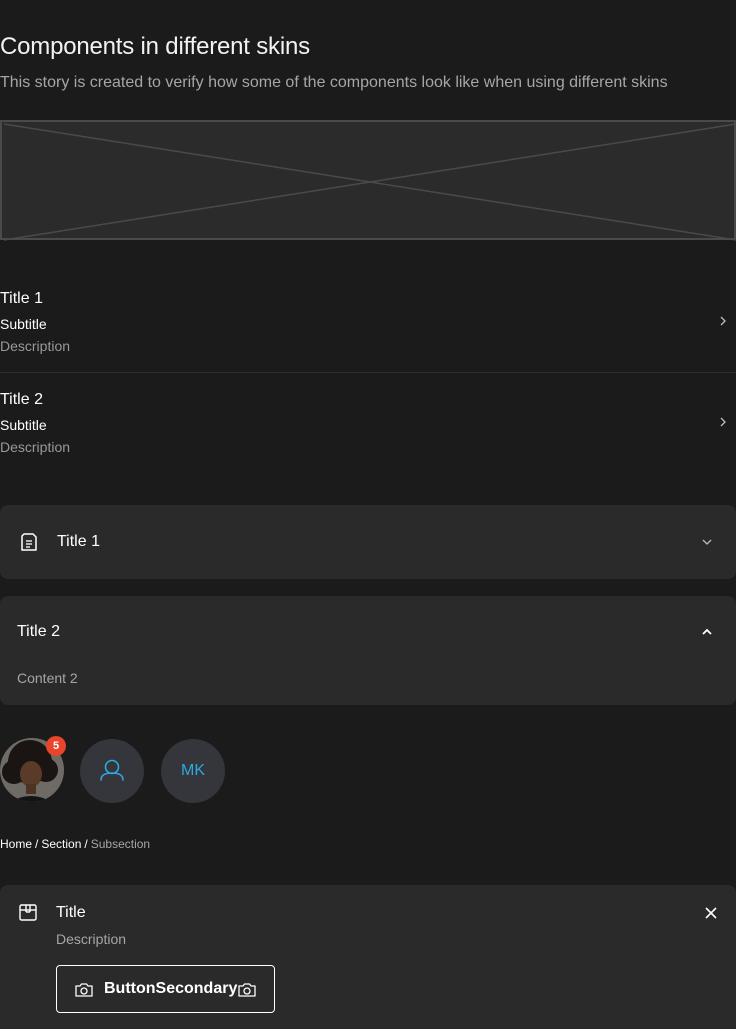 This screenshot has height=1029, width=736. What do you see at coordinates (91, 939) in the screenshot?
I see `notification-description: Description` at bounding box center [91, 939].